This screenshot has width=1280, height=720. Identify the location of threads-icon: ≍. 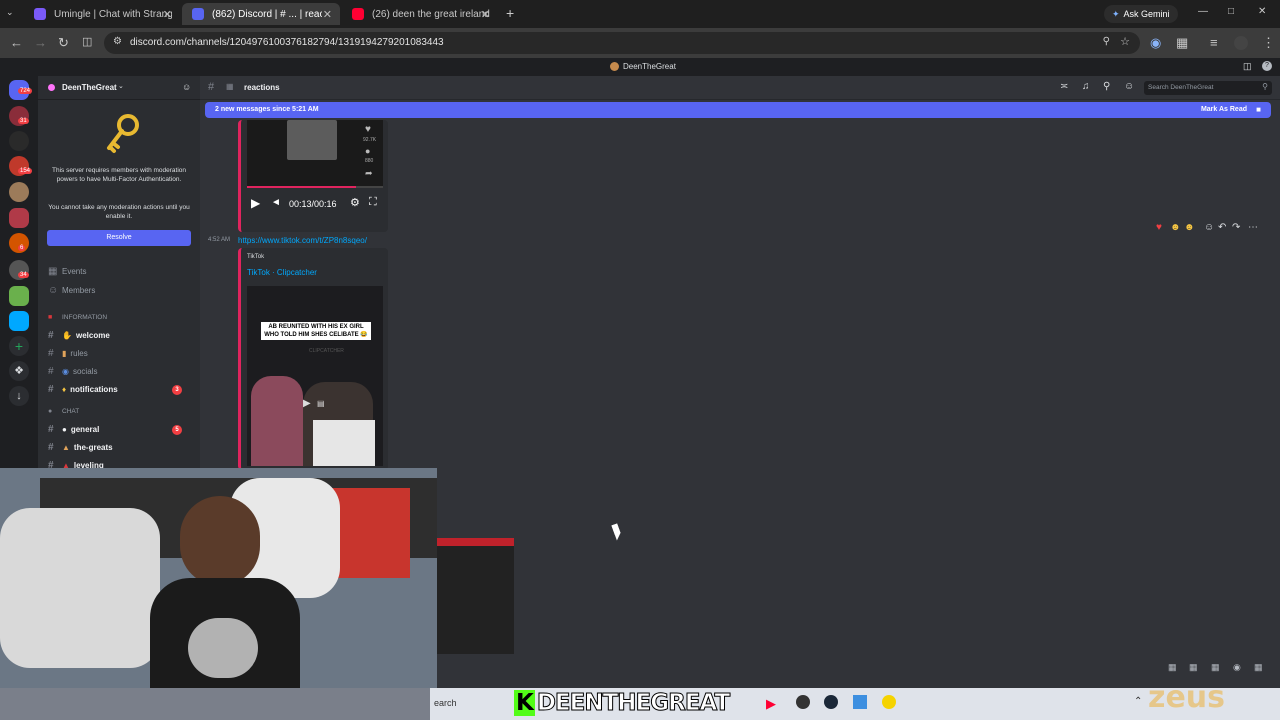
(1064, 86).